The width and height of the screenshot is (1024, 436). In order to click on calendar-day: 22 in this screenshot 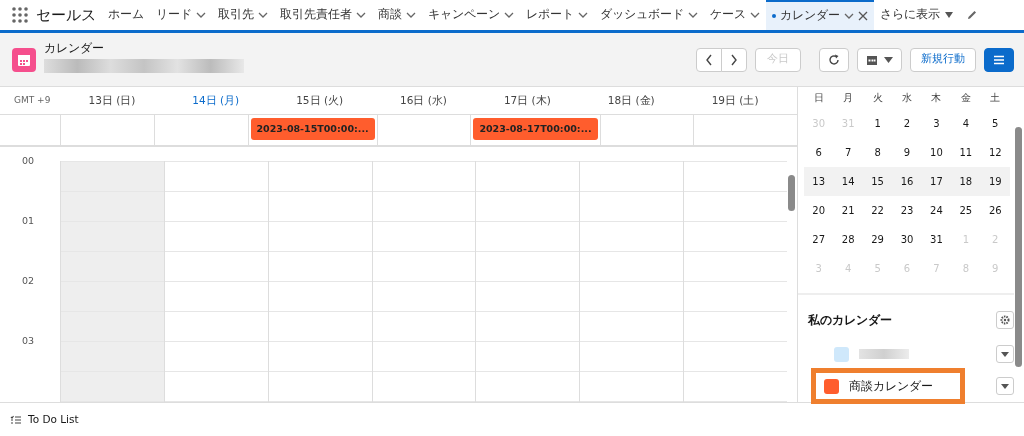, I will do `click(877, 210)`.